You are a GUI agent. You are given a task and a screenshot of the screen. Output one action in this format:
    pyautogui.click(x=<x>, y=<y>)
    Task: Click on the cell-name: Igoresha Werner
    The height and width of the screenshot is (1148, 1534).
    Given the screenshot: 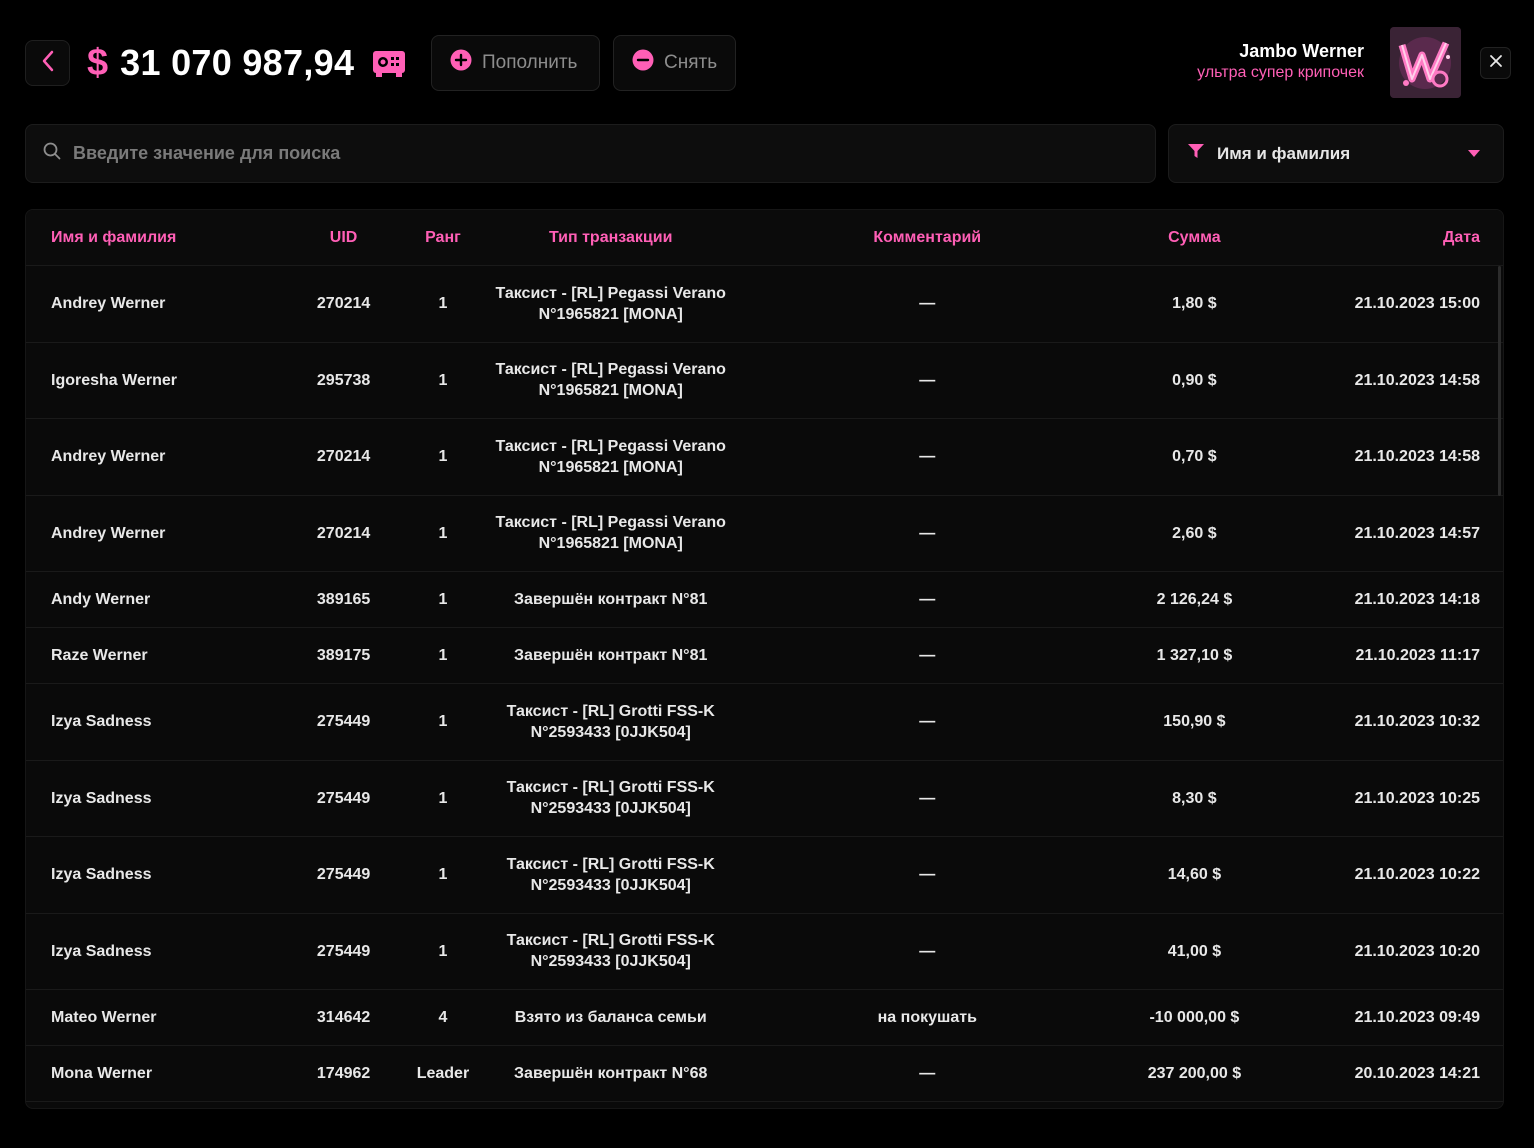 What is the action you would take?
    pyautogui.click(x=114, y=380)
    